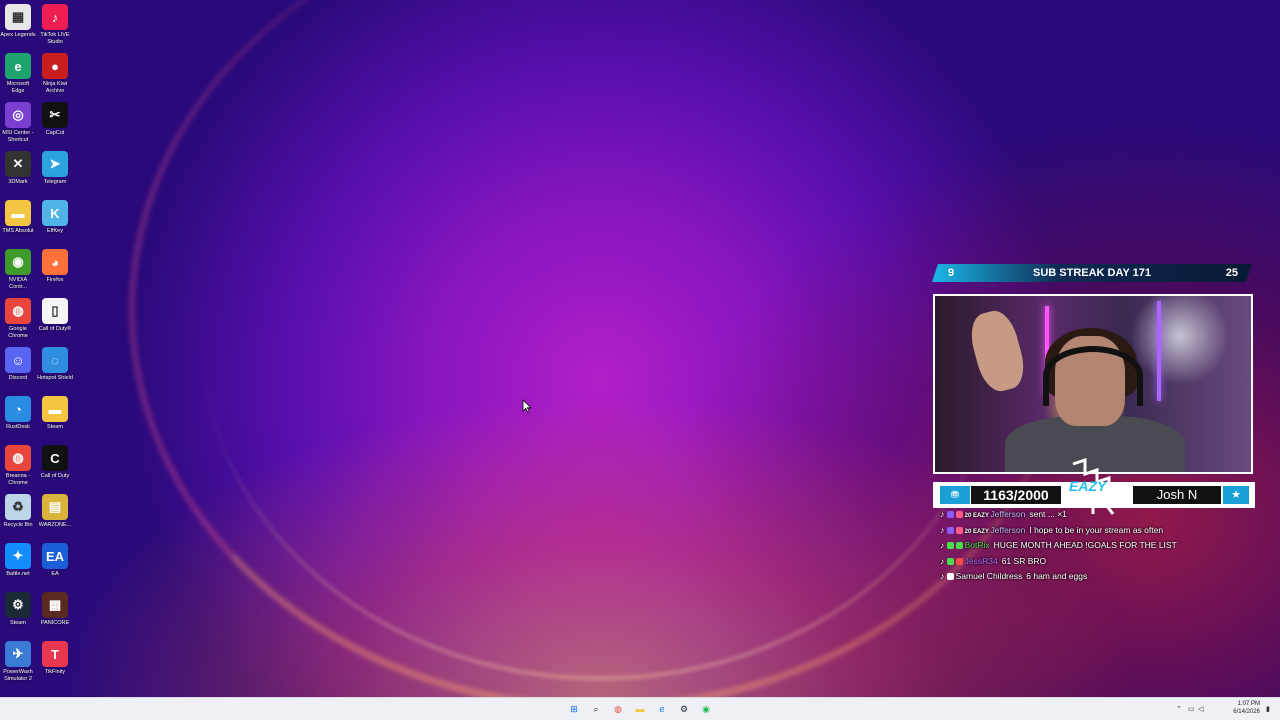  What do you see at coordinates (55, 623) in the screenshot?
I see `desktop-icon-label: PANICORE` at bounding box center [55, 623].